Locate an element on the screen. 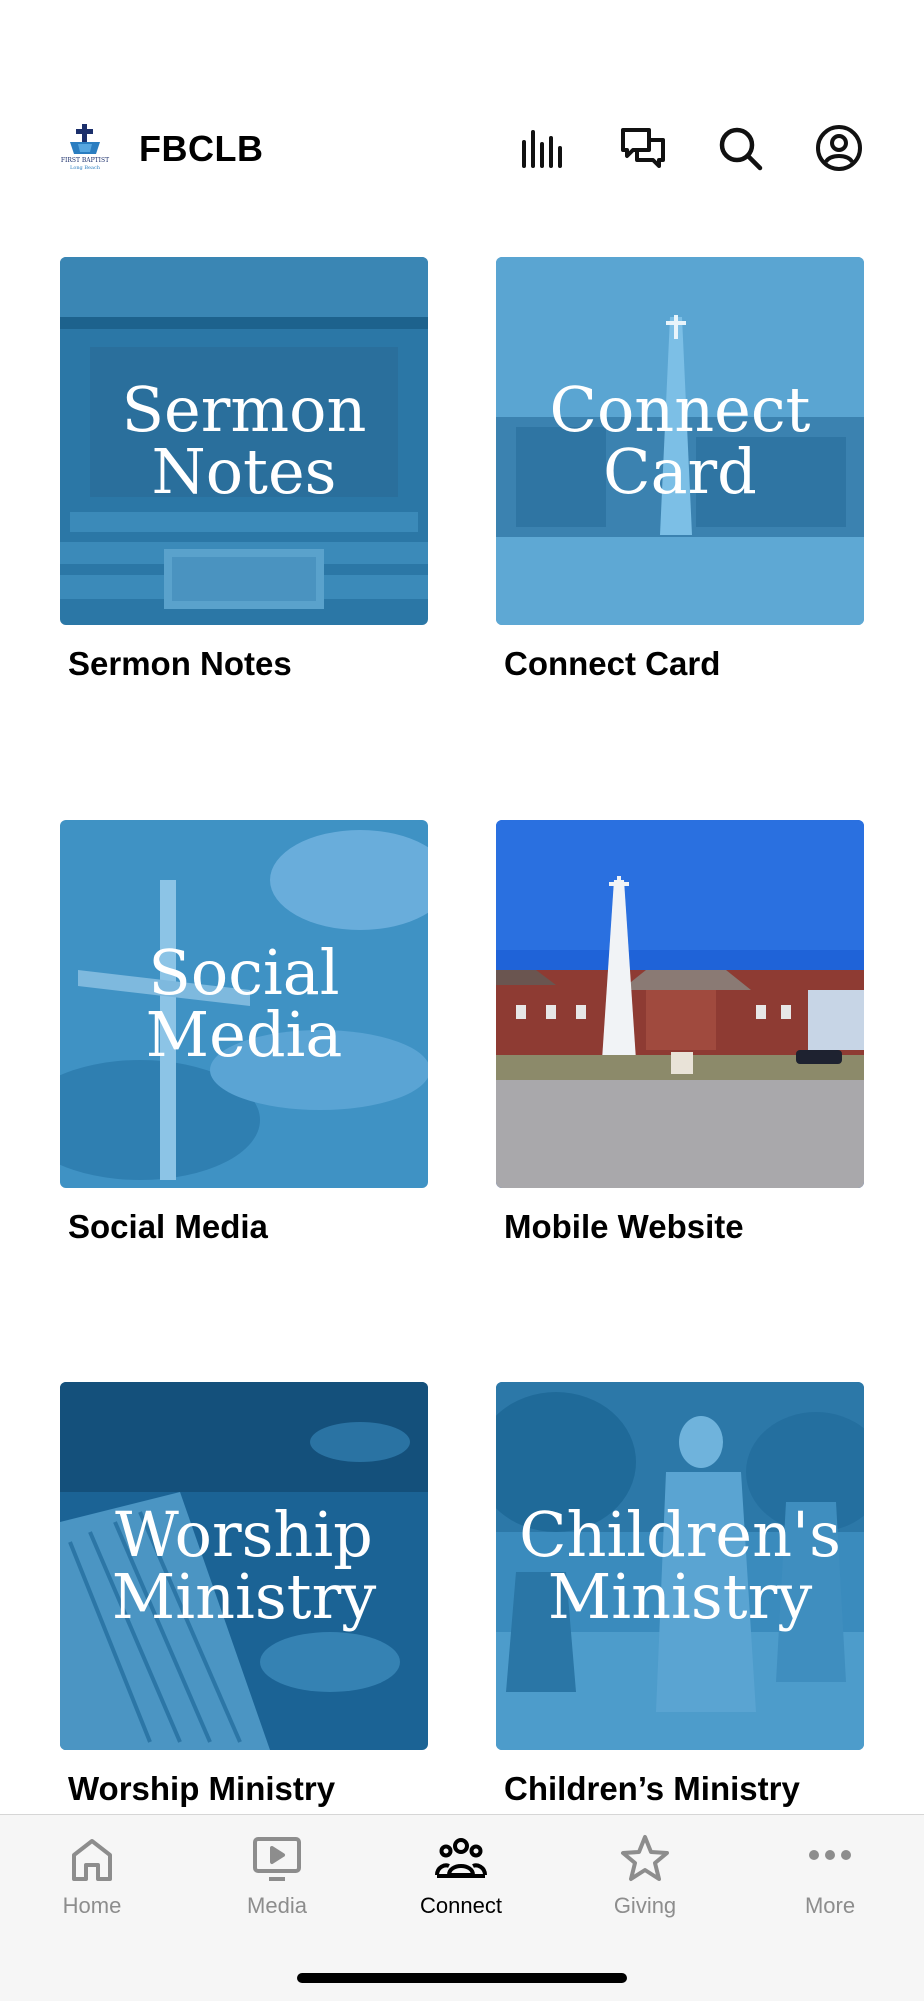 The image size is (924, 2001). church-campus-photo is located at coordinates (680, 1004).